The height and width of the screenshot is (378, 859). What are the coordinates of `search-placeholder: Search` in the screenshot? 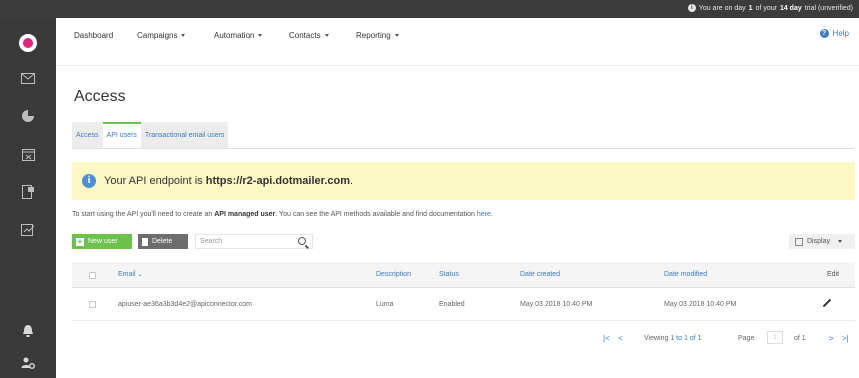 It's located at (211, 241).